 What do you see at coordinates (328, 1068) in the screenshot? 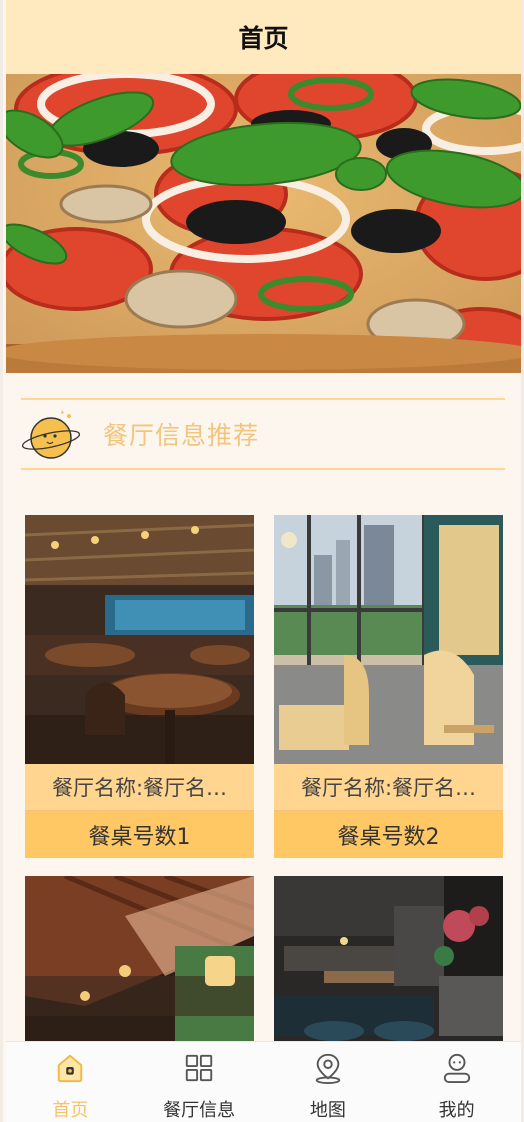
I see `map-pin-icon` at bounding box center [328, 1068].